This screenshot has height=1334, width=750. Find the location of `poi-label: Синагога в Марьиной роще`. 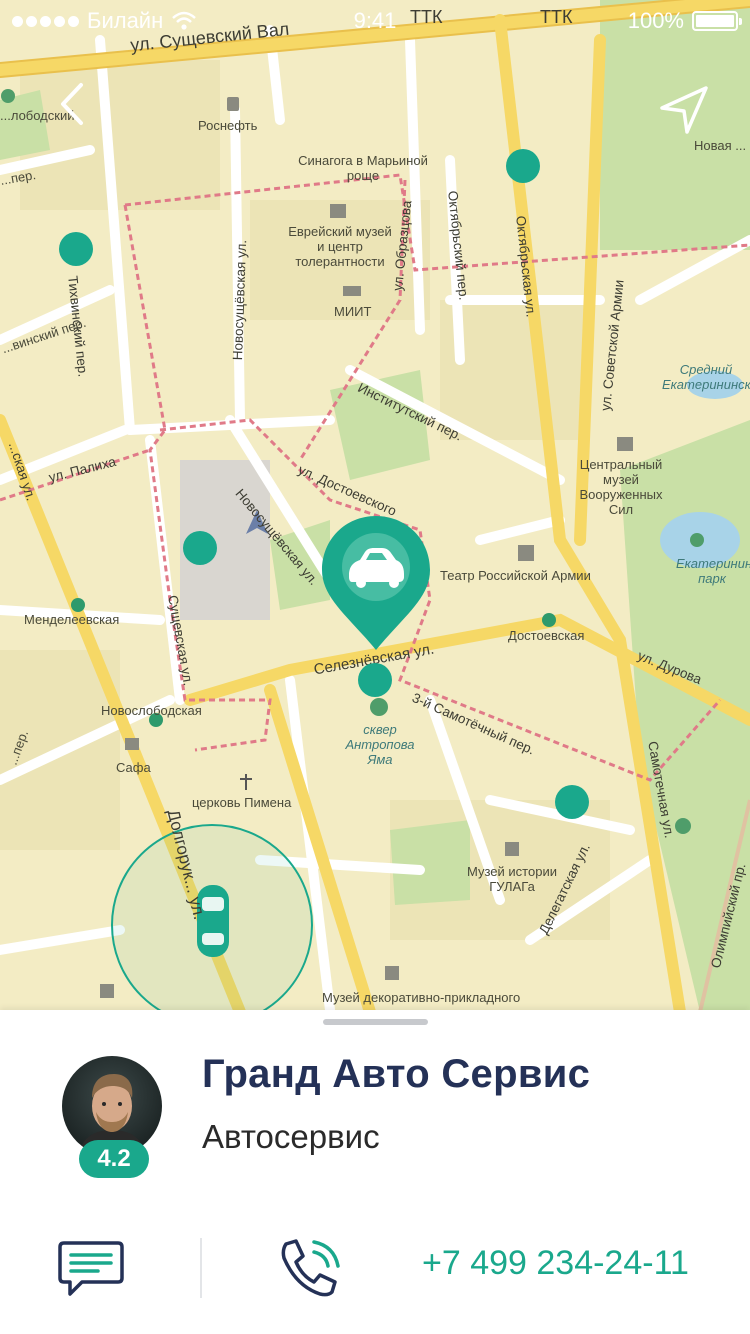

poi-label: Синагога в Марьиной роще is located at coordinates (363, 168).